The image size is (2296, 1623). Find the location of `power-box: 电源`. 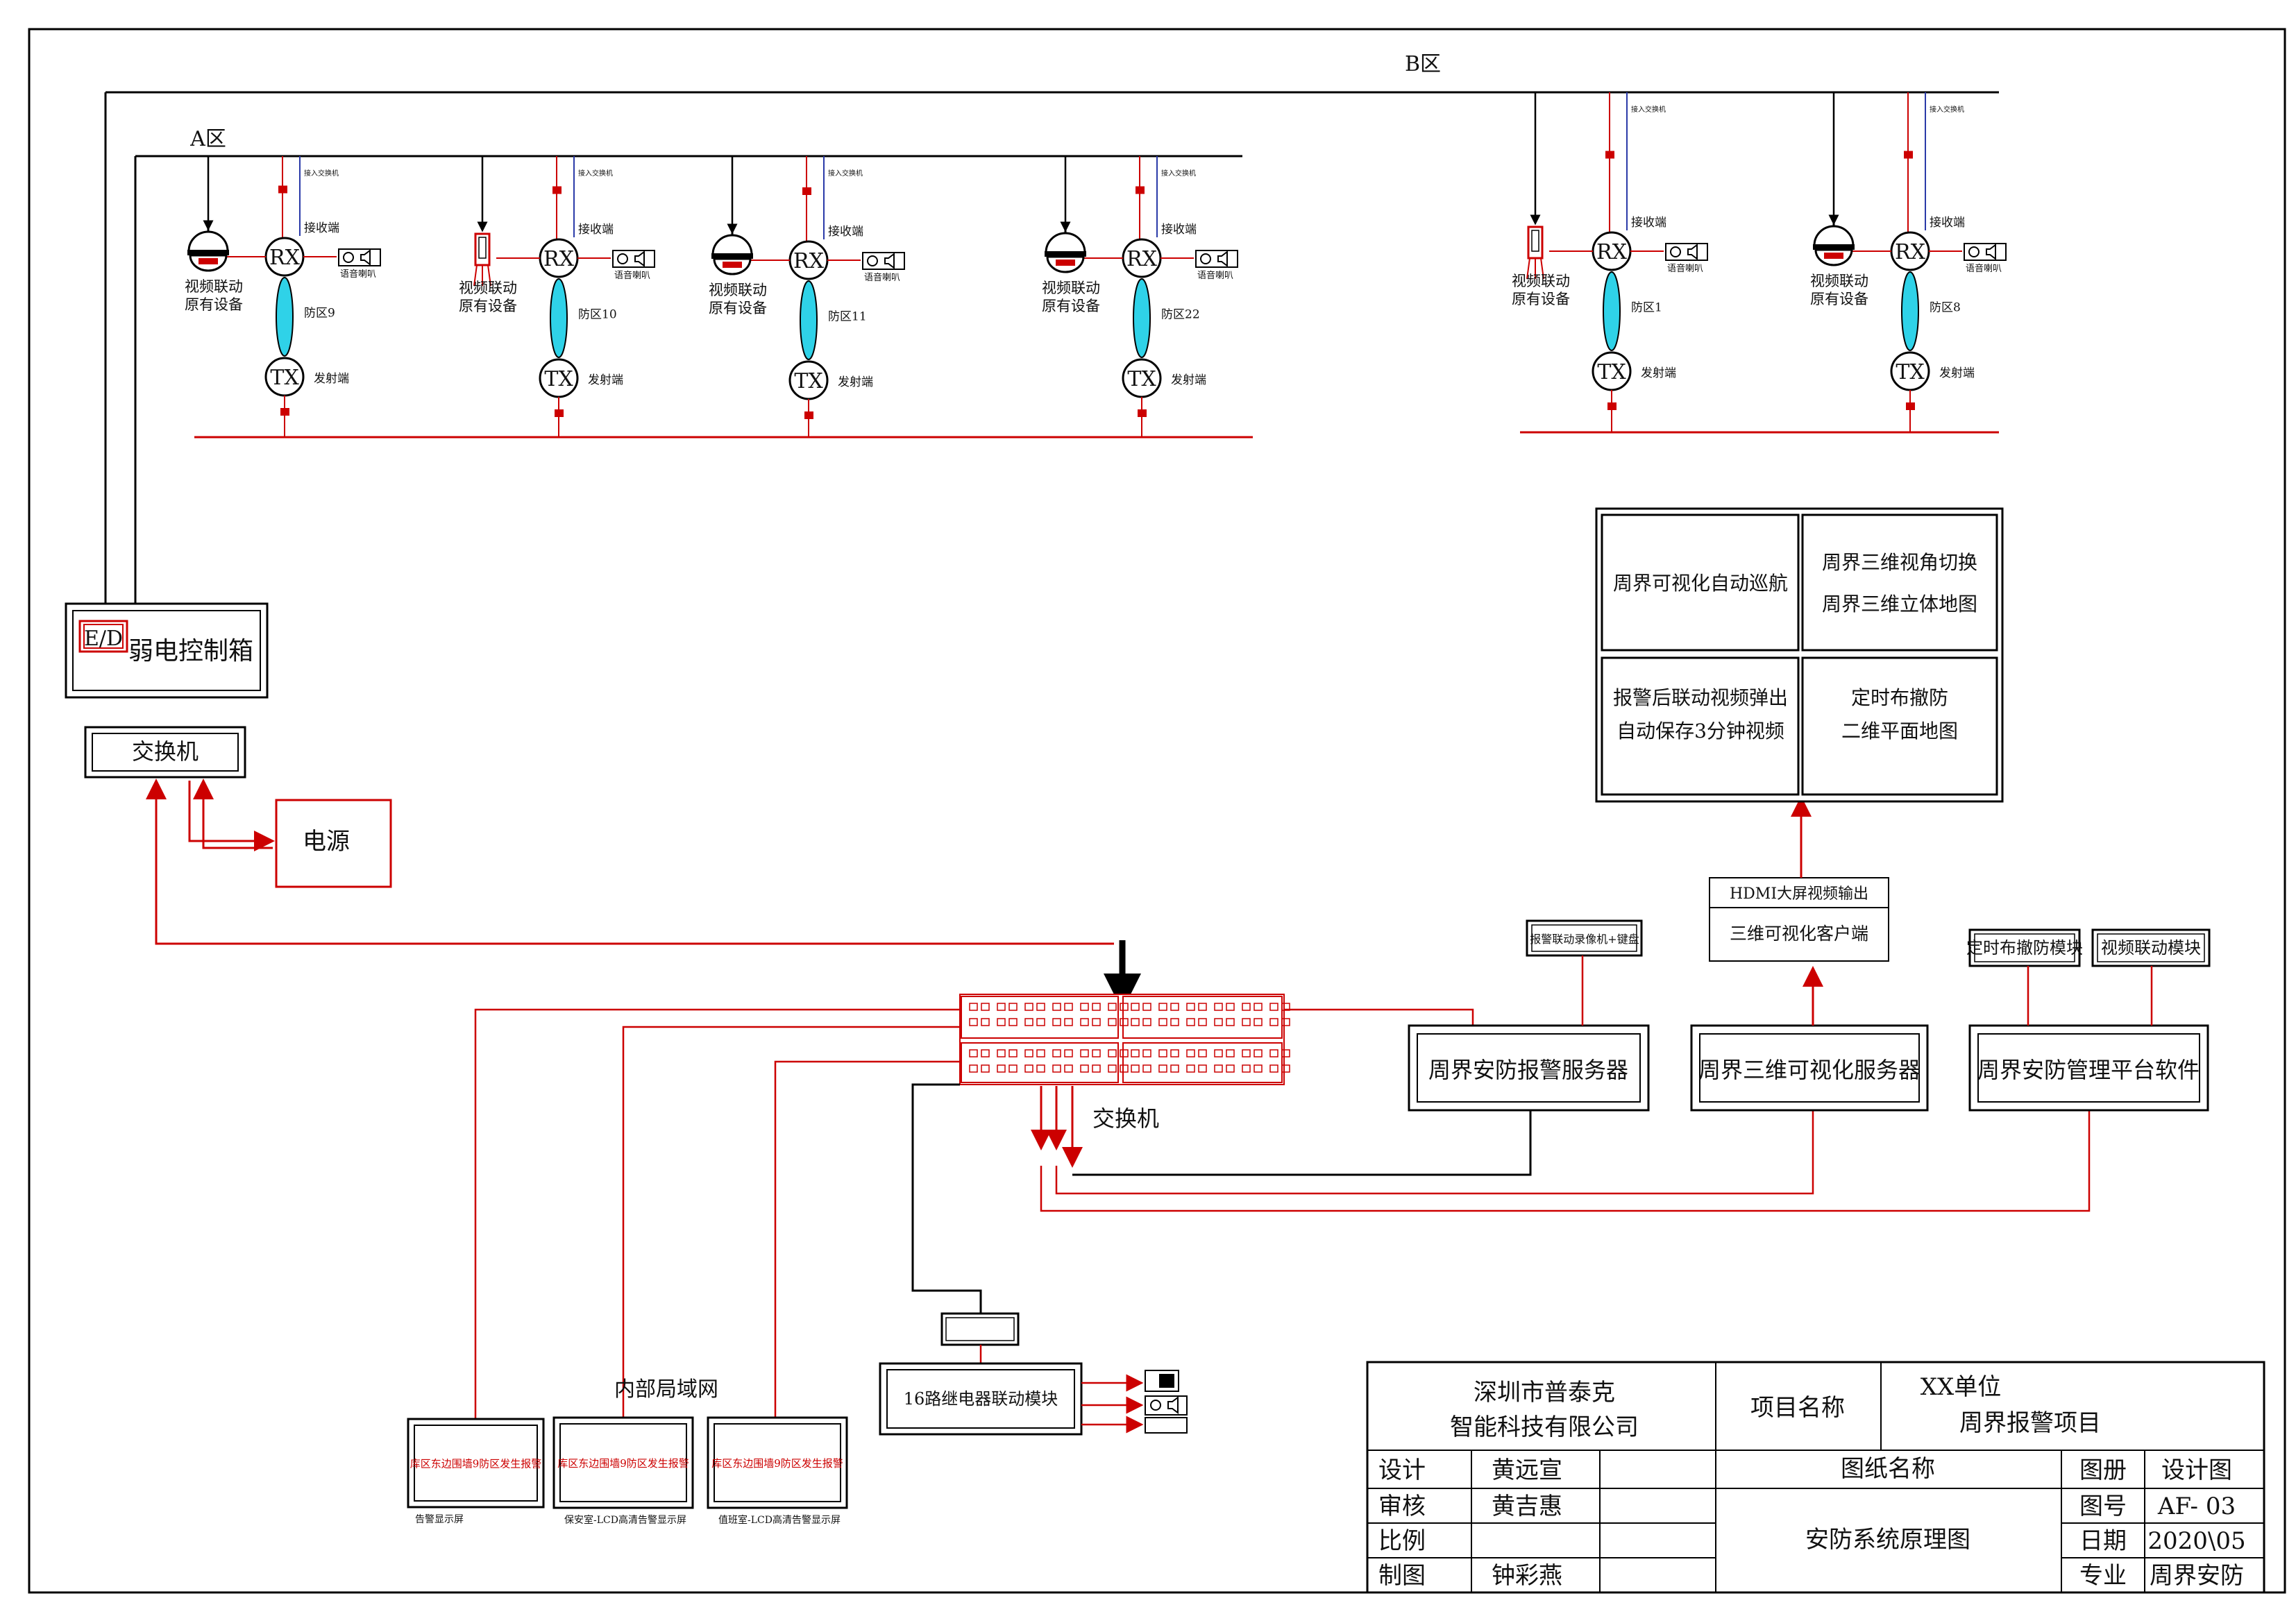

power-box: 电源 is located at coordinates (333, 844).